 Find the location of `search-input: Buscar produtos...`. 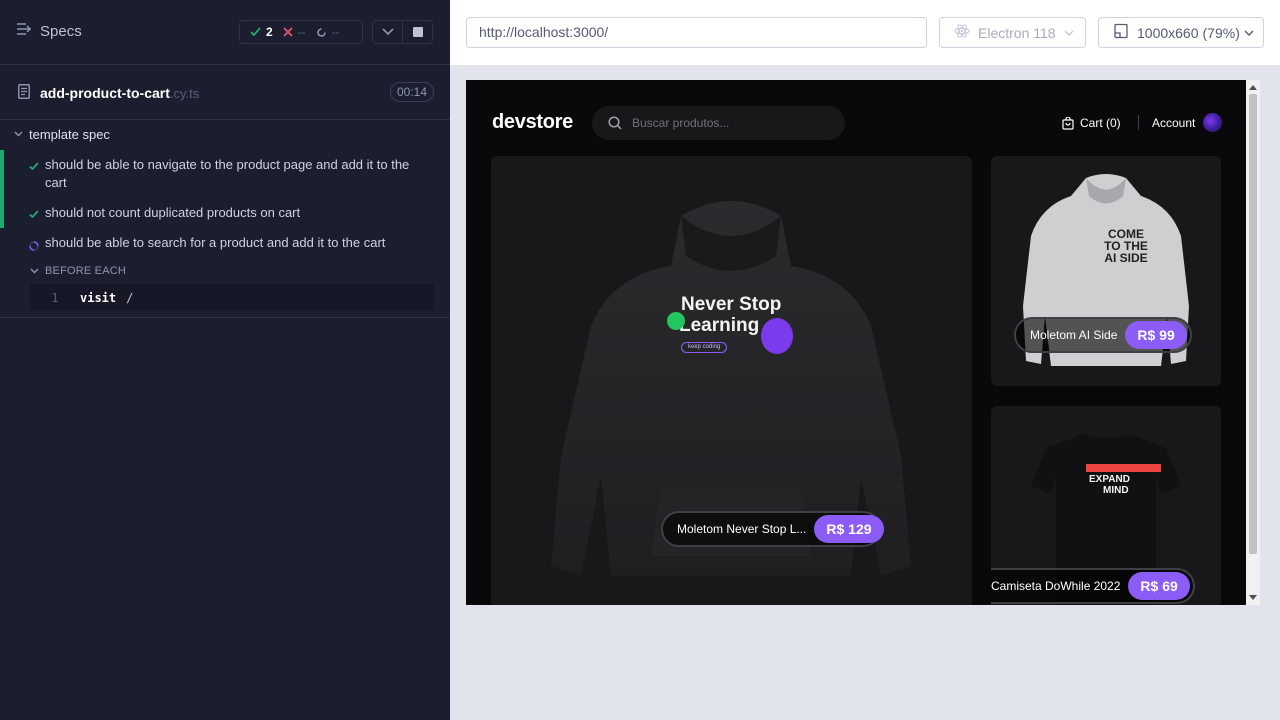

search-input: Buscar produtos... is located at coordinates (718, 123).